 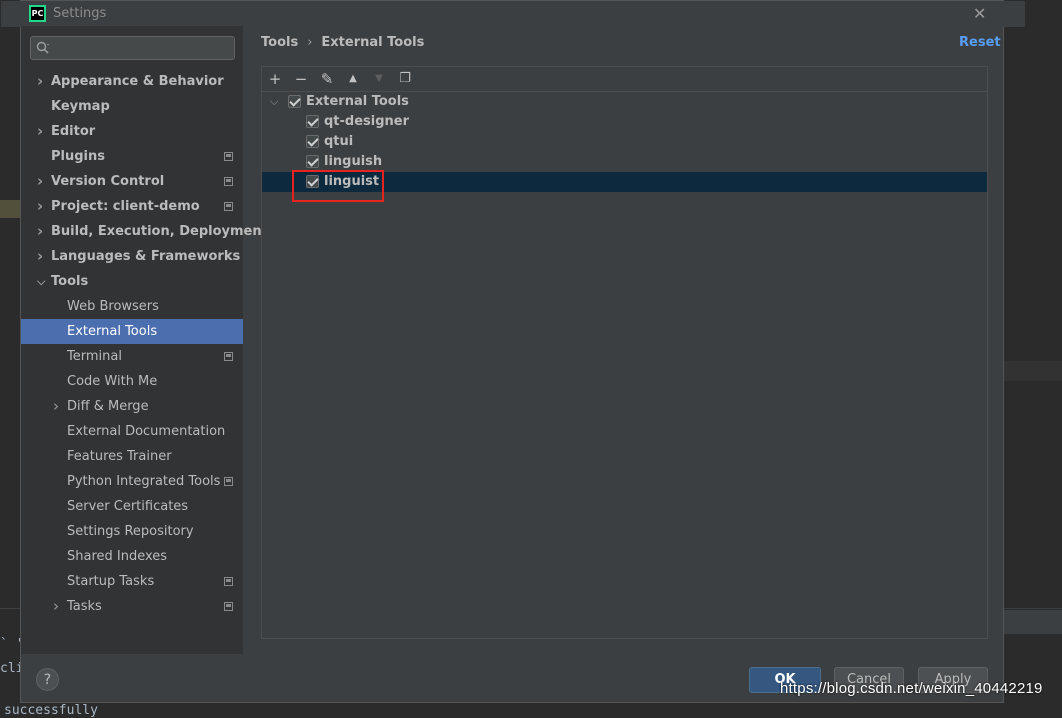 I want to click on sidebar-item: › Version Control, so click(x=132, y=181).